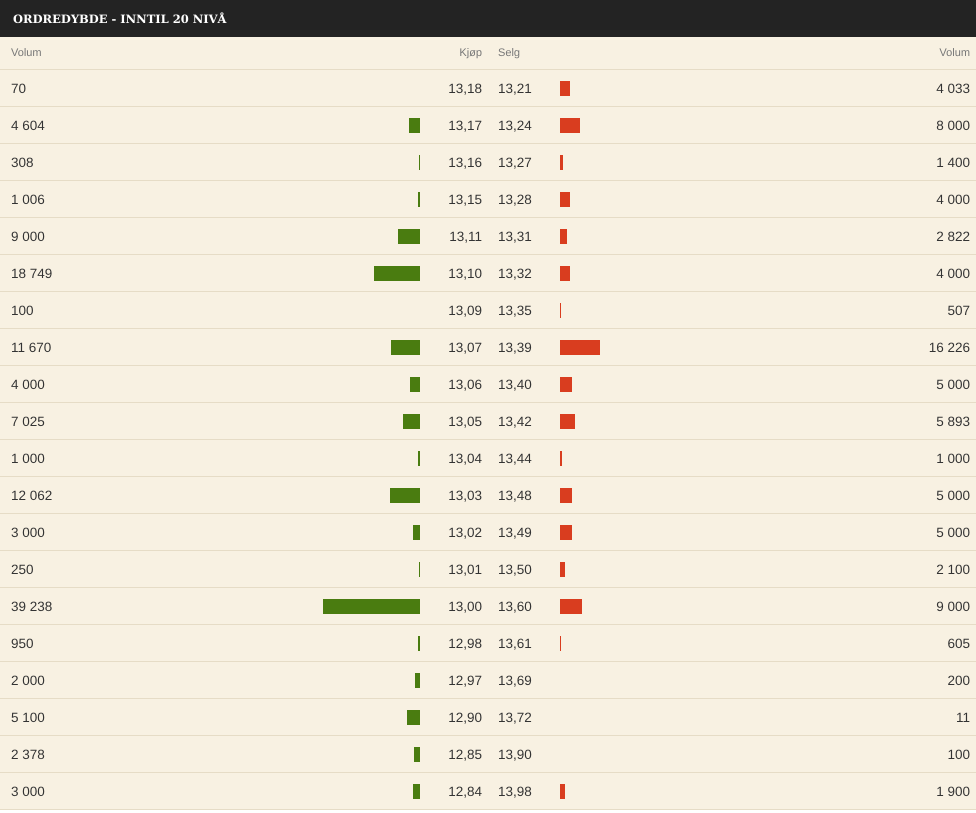  Describe the element at coordinates (464, 569) in the screenshot. I see `table-cell-text: 13,01` at that location.